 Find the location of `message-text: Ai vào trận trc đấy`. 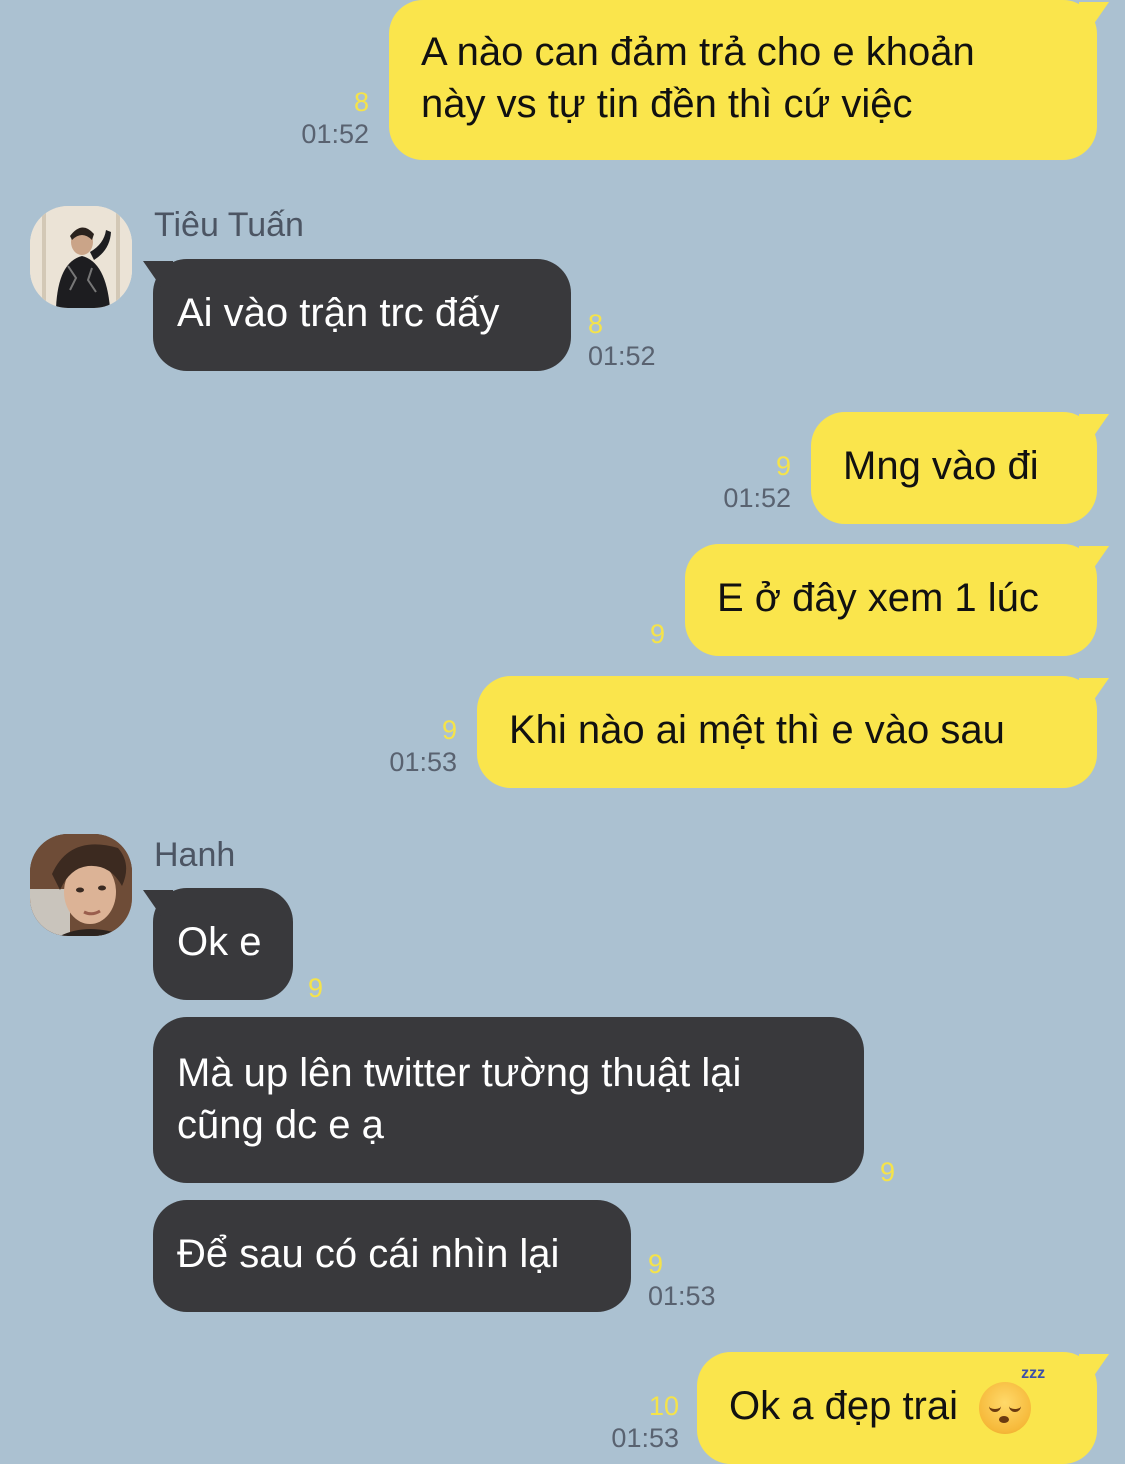

message-text: Ai vào trận trc đấy is located at coordinates (338, 313).